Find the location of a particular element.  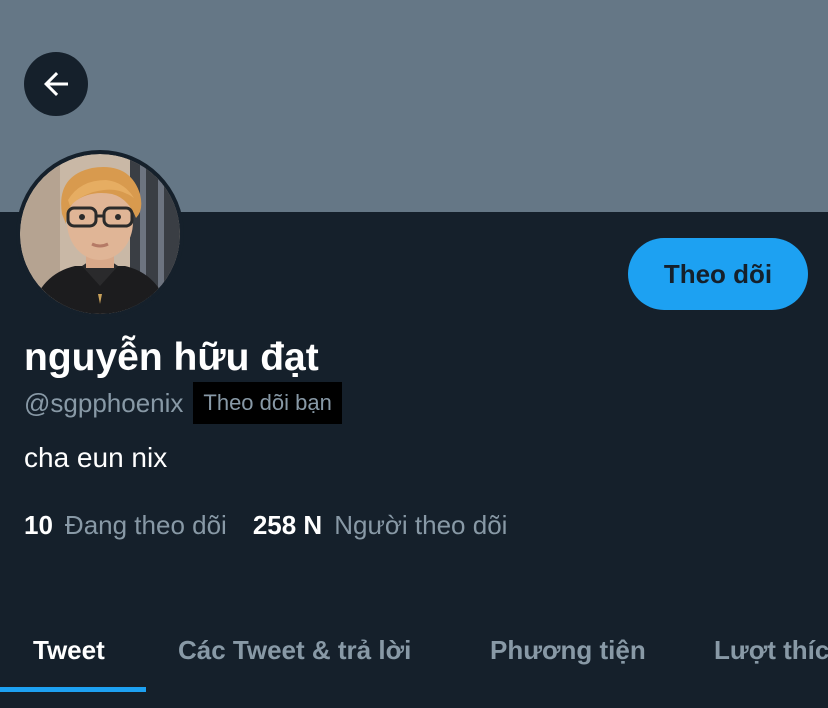

follow-stats: 10 Đang theo dõi 258 N Người theo dõi is located at coordinates (265, 525).